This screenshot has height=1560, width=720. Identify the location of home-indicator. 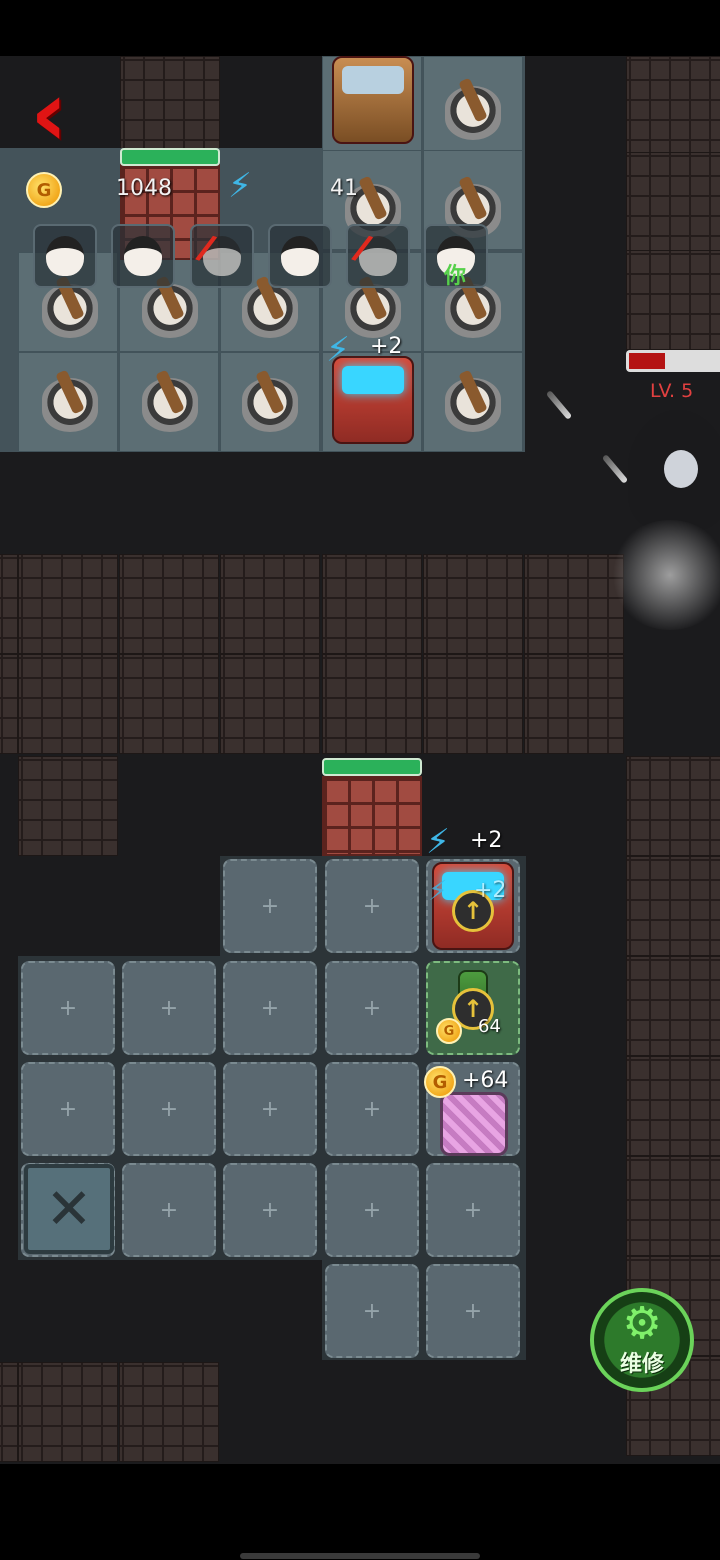
(360, 1556).